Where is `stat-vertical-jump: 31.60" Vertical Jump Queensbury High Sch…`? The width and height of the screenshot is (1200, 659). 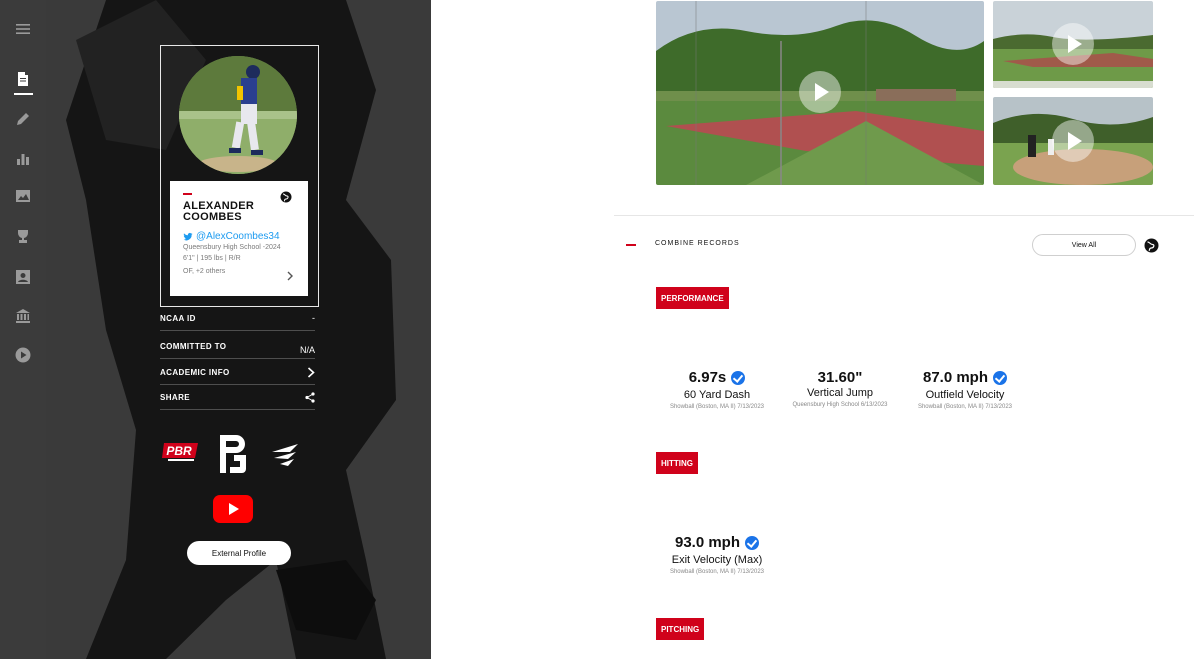
stat-vertical-jump: 31.60" Vertical Jump Queensbury High Sch… is located at coordinates (840, 388).